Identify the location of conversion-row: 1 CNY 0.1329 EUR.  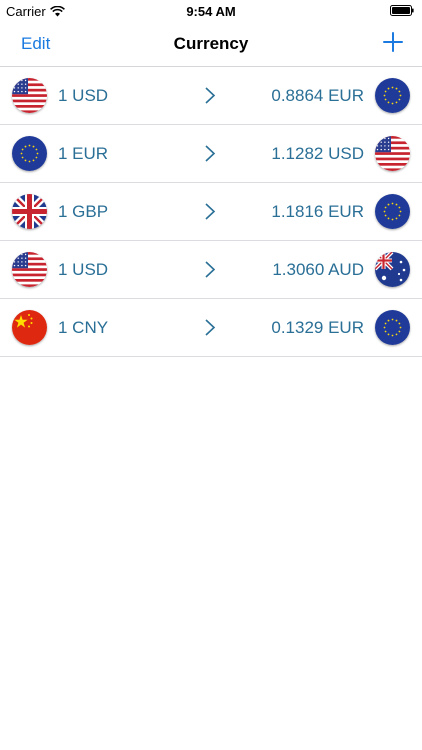
(211, 328).